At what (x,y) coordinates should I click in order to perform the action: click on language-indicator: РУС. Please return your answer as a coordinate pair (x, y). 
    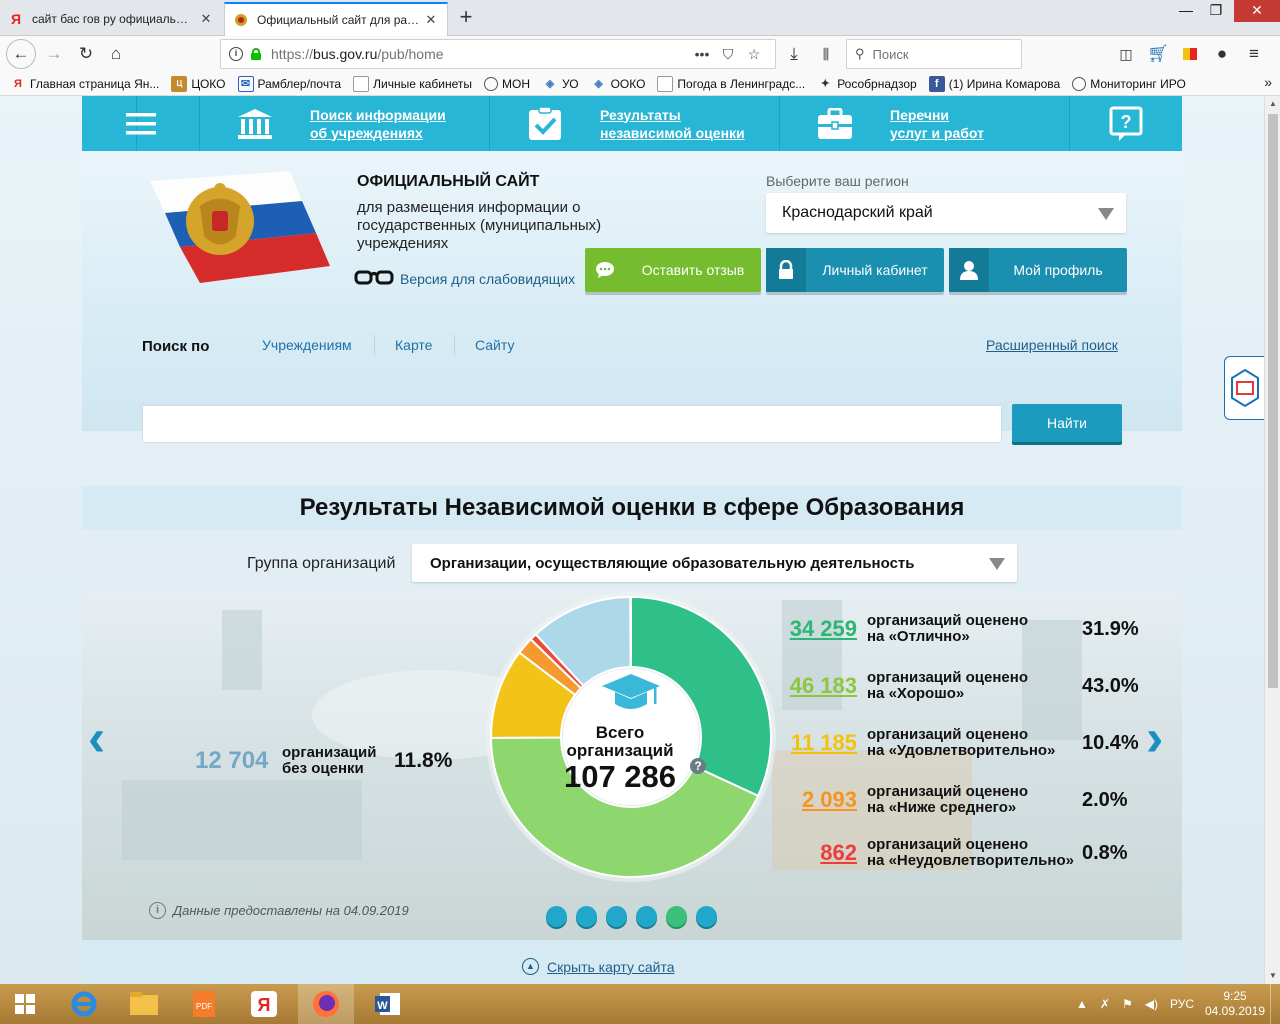
    Looking at the image, I should click on (1182, 1004).